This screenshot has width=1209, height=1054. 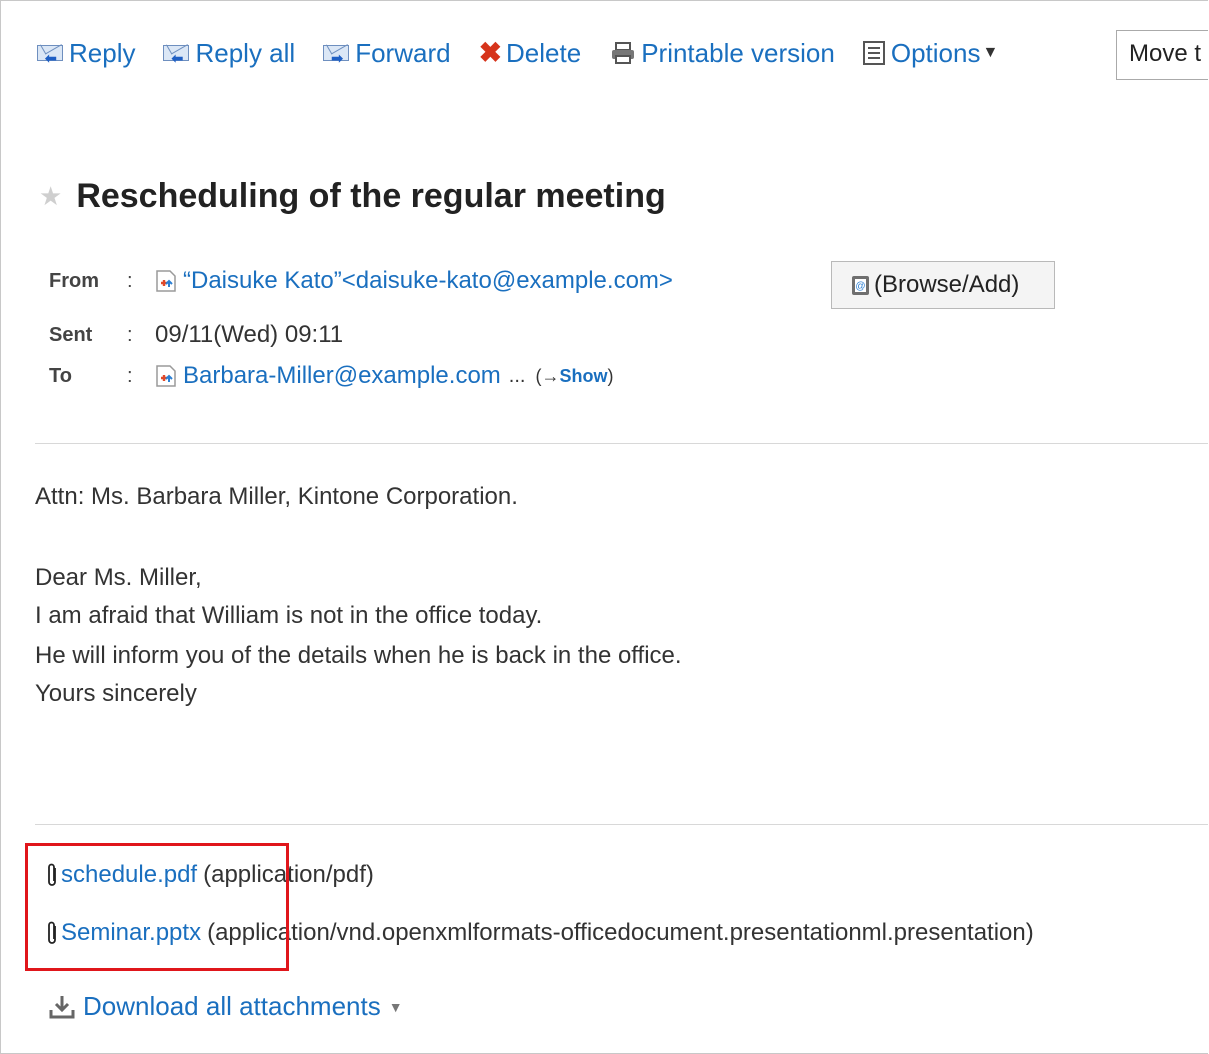 What do you see at coordinates (50, 196) in the screenshot?
I see `star-icon: ★` at bounding box center [50, 196].